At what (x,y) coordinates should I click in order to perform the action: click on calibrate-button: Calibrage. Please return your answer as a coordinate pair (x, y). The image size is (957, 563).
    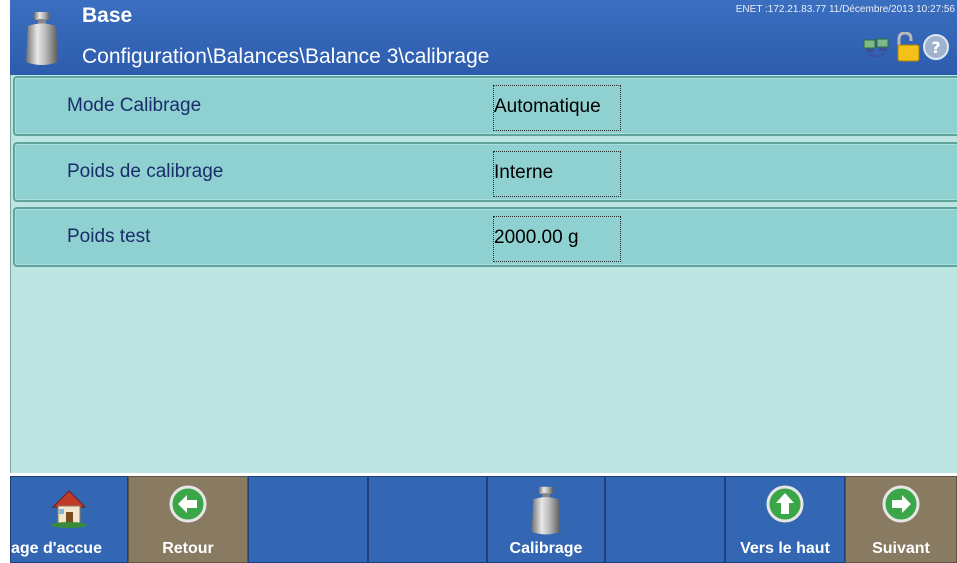
    Looking at the image, I should click on (546, 519).